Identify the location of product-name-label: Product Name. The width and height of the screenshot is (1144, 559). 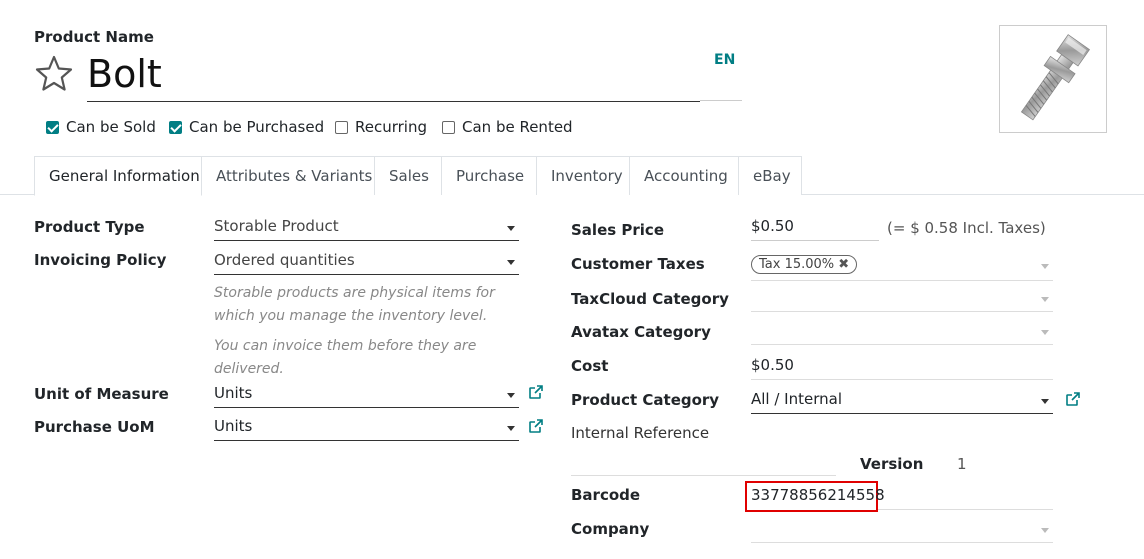
(94, 37).